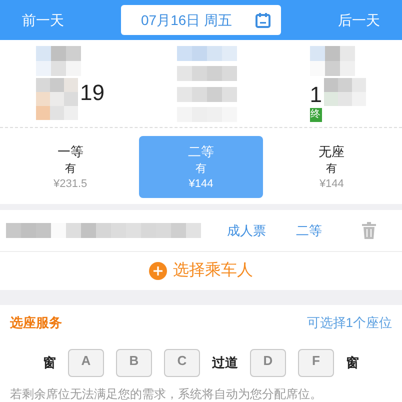 The width and height of the screenshot is (402, 402). I want to click on arrival-time: 1, so click(316, 95).